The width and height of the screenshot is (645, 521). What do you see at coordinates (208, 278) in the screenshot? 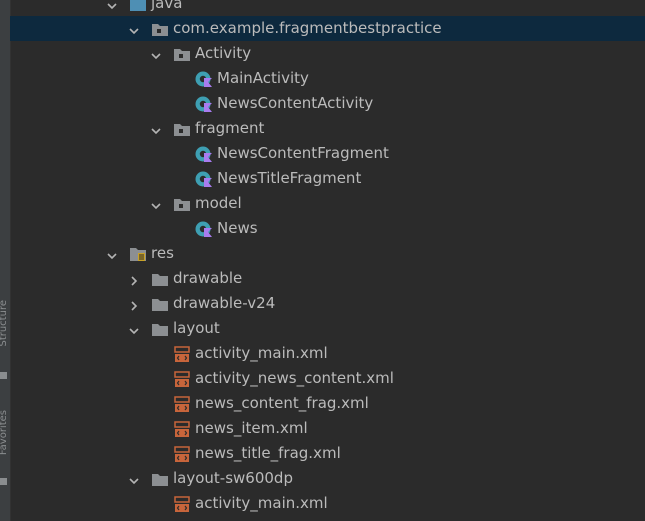
I see `tree-node-label: drawable` at bounding box center [208, 278].